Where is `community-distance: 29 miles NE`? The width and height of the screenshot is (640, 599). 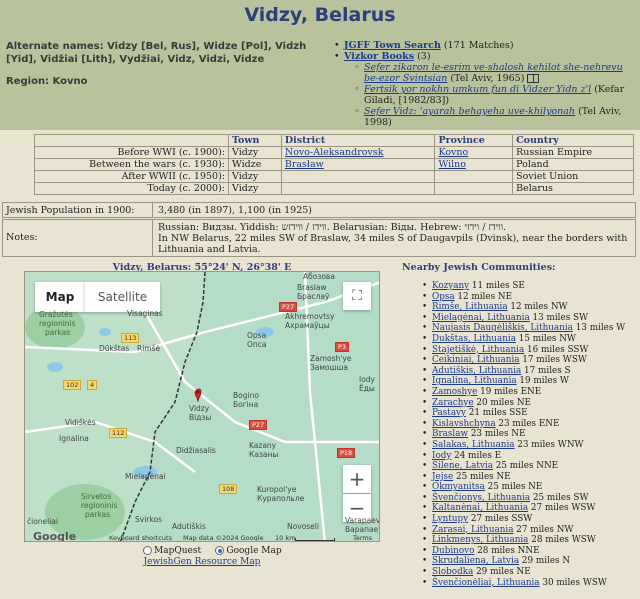
community-distance: 29 miles NE is located at coordinates (502, 572).